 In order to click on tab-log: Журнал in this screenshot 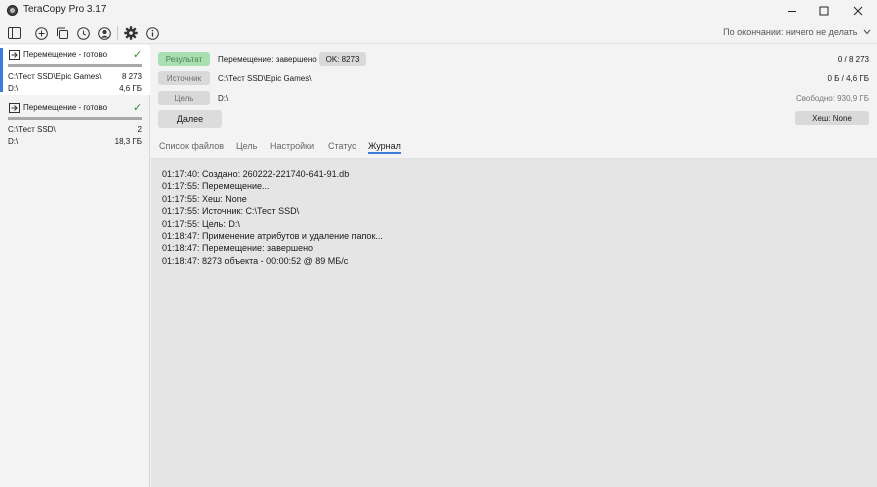, I will do `click(384, 147)`.